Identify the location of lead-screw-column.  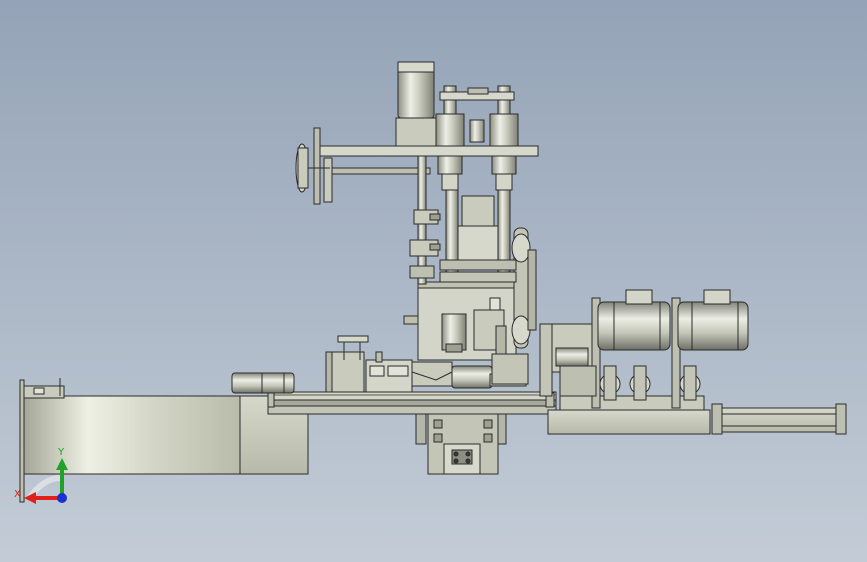
(425, 220).